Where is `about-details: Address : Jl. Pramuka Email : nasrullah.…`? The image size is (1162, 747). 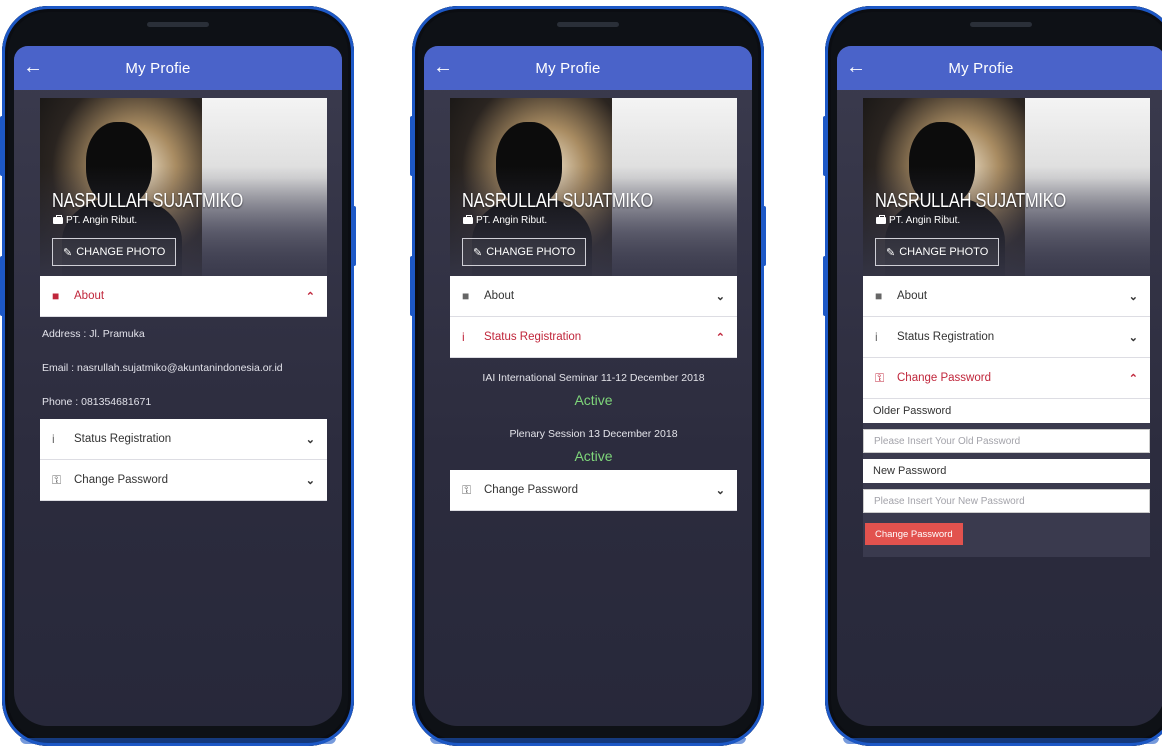 about-details: Address : Jl. Pramuka Email : nasrullah.… is located at coordinates (183, 368).